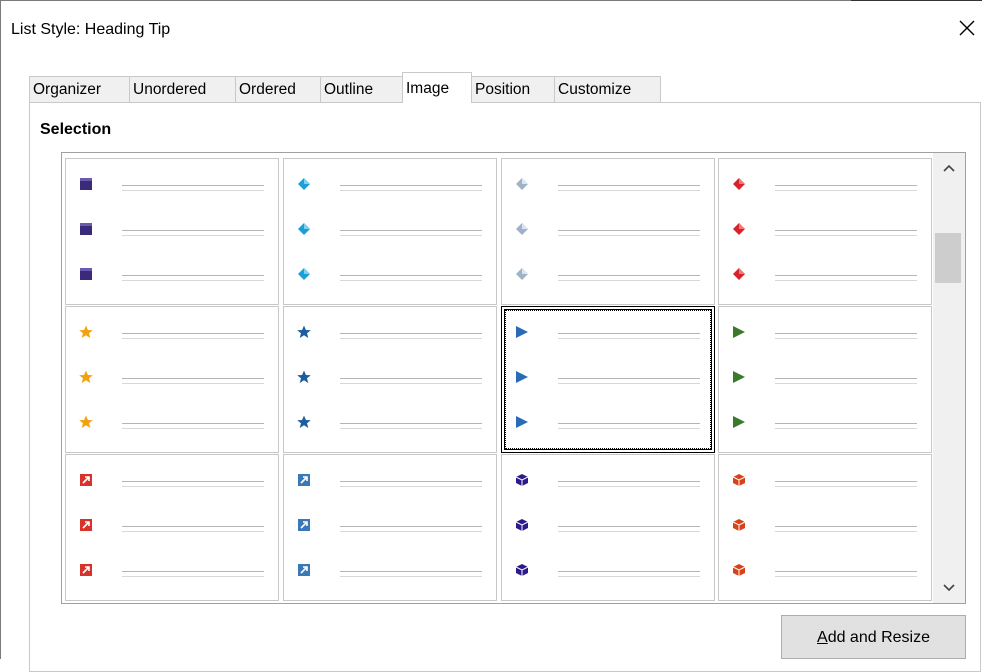  Describe the element at coordinates (390, 379) in the screenshot. I see `gallery-cell-star-blue` at that location.